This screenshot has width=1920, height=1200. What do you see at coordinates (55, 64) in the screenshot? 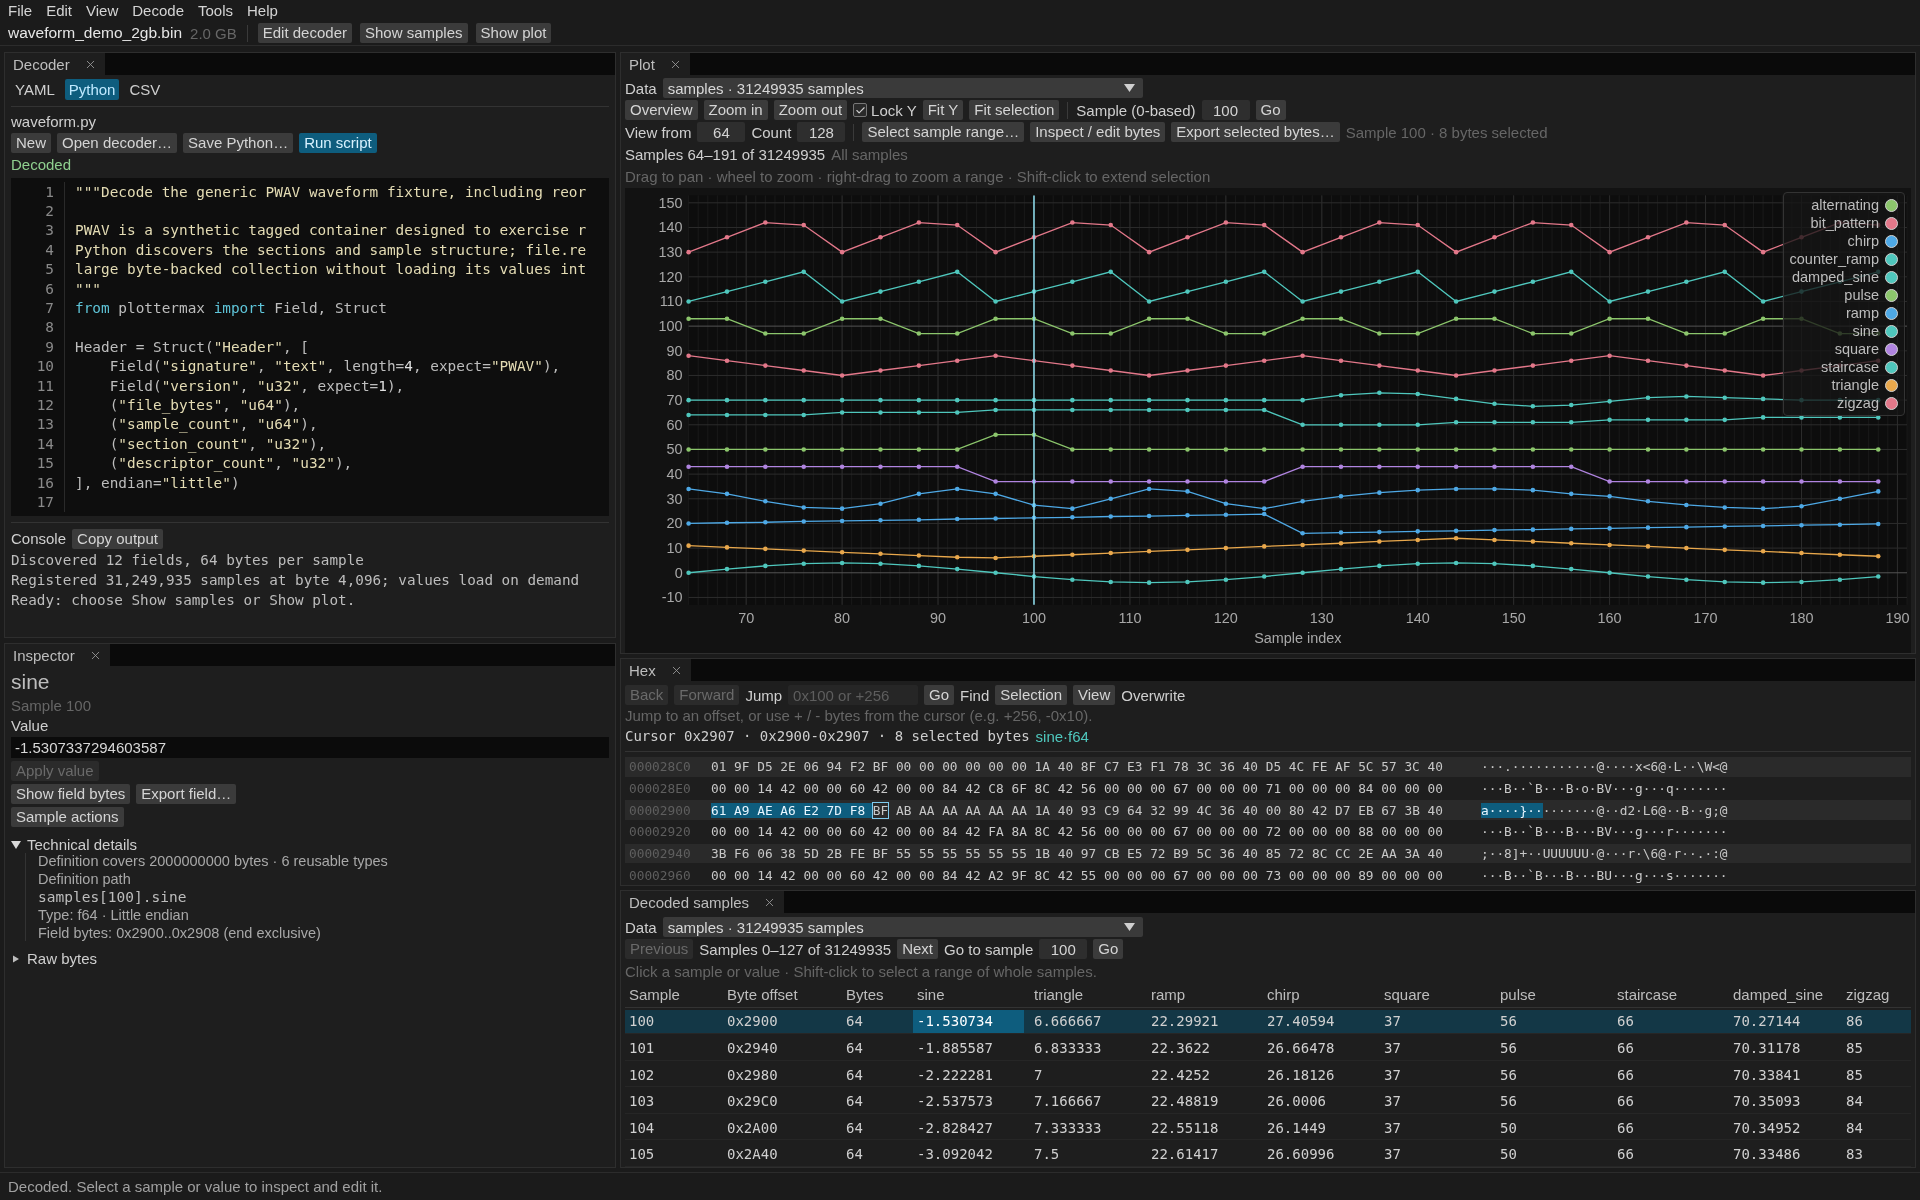
I see `panel-tab: Decoder` at bounding box center [55, 64].